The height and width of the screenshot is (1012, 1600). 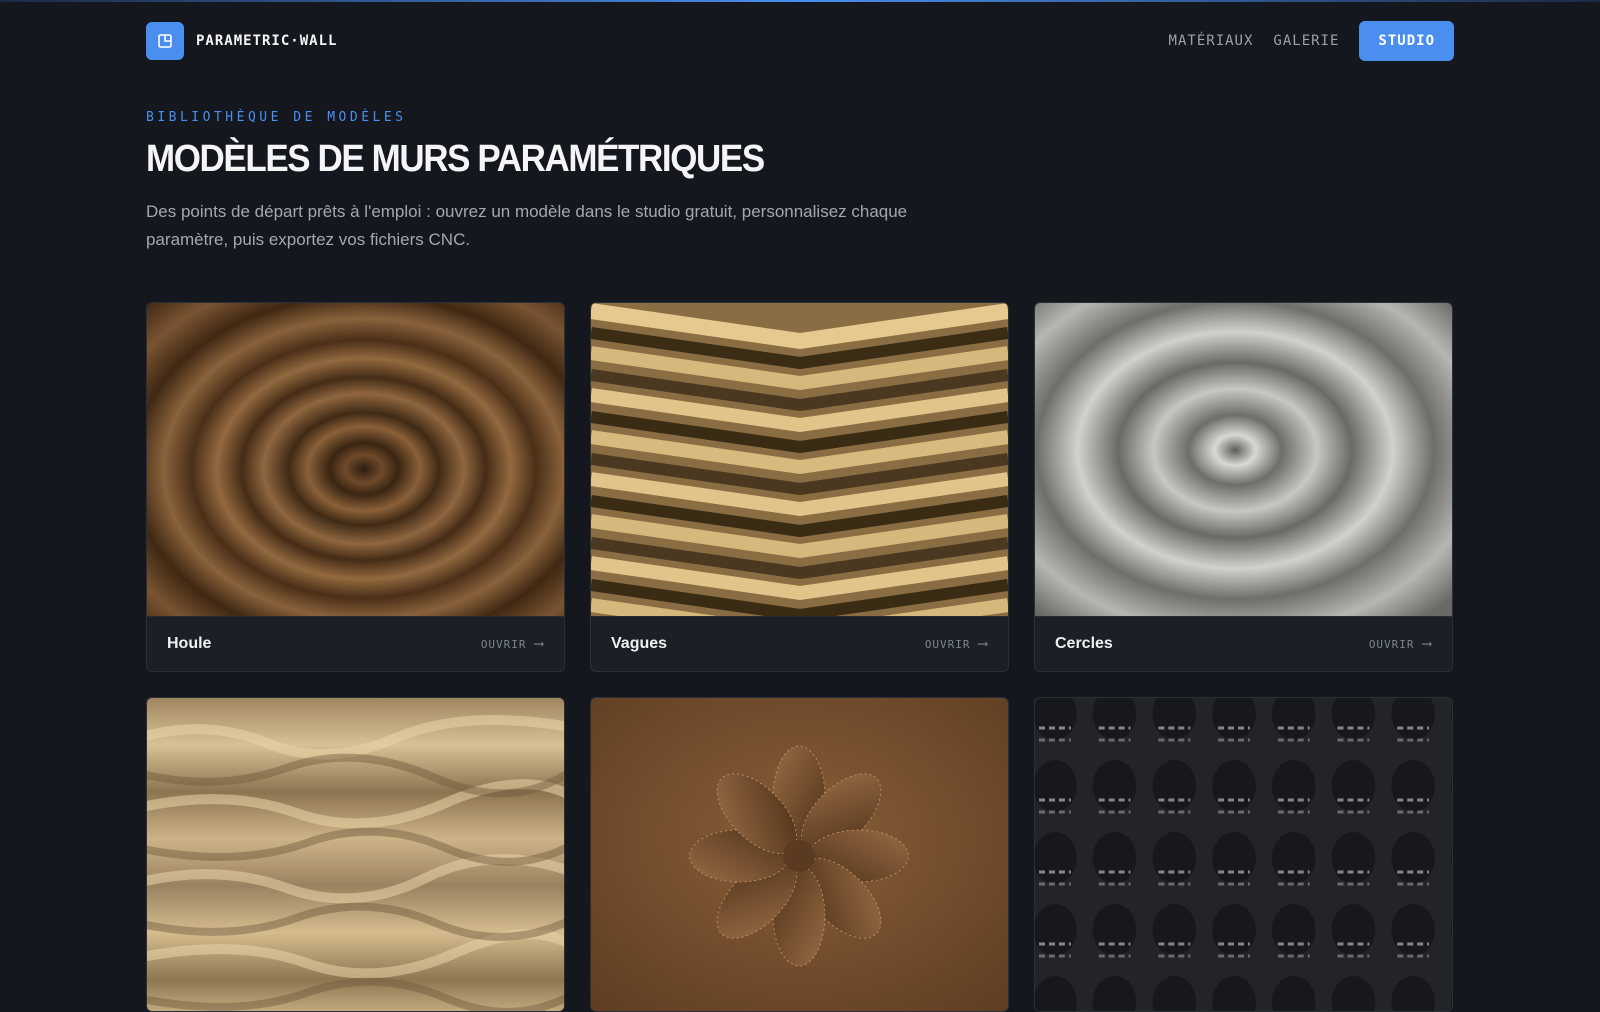 What do you see at coordinates (1211, 41) in the screenshot?
I see `nav-link-materiaux: MATÉRIAUX` at bounding box center [1211, 41].